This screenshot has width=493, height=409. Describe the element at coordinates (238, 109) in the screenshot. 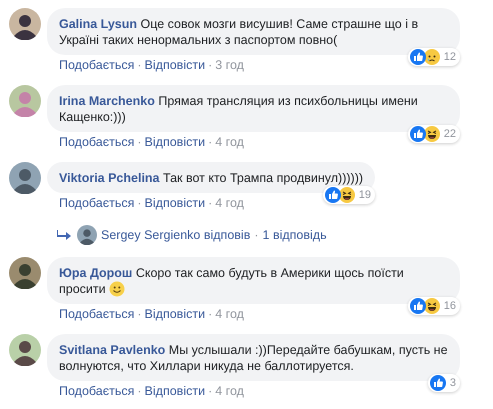

I see `comment-text: Irina Marchenko Прямая трансляция из психбольницы имени Кащенко:)))` at that location.